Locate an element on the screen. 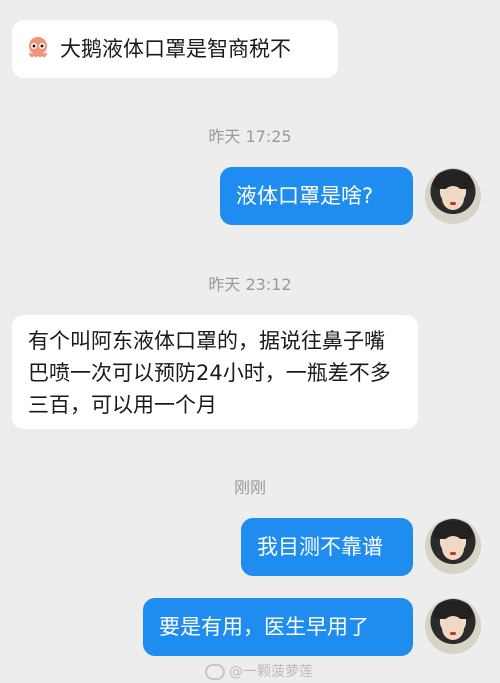  watermark-text: @一颗菠萝莲 is located at coordinates (271, 672).